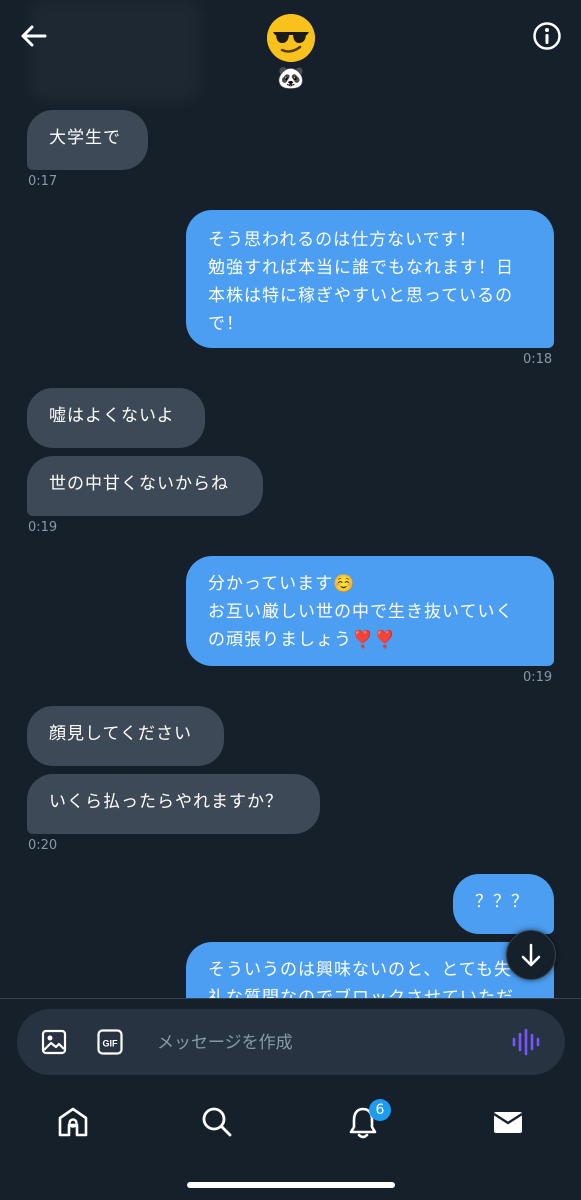  What do you see at coordinates (125, 736) in the screenshot?
I see `incoming-message: 顔見してください` at bounding box center [125, 736].